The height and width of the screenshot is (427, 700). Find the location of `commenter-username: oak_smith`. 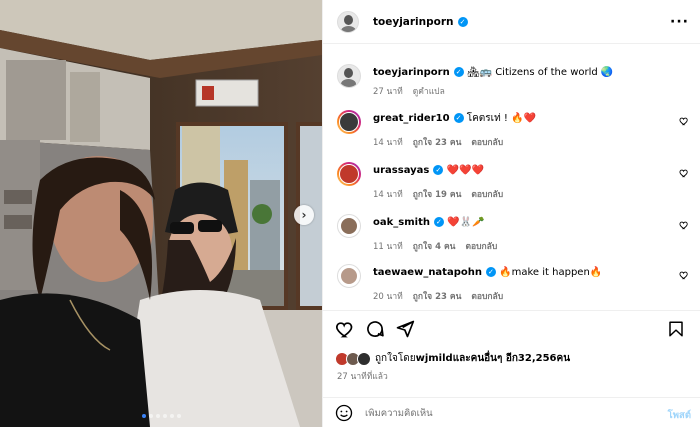

commenter-username: oak_smith is located at coordinates (401, 222).